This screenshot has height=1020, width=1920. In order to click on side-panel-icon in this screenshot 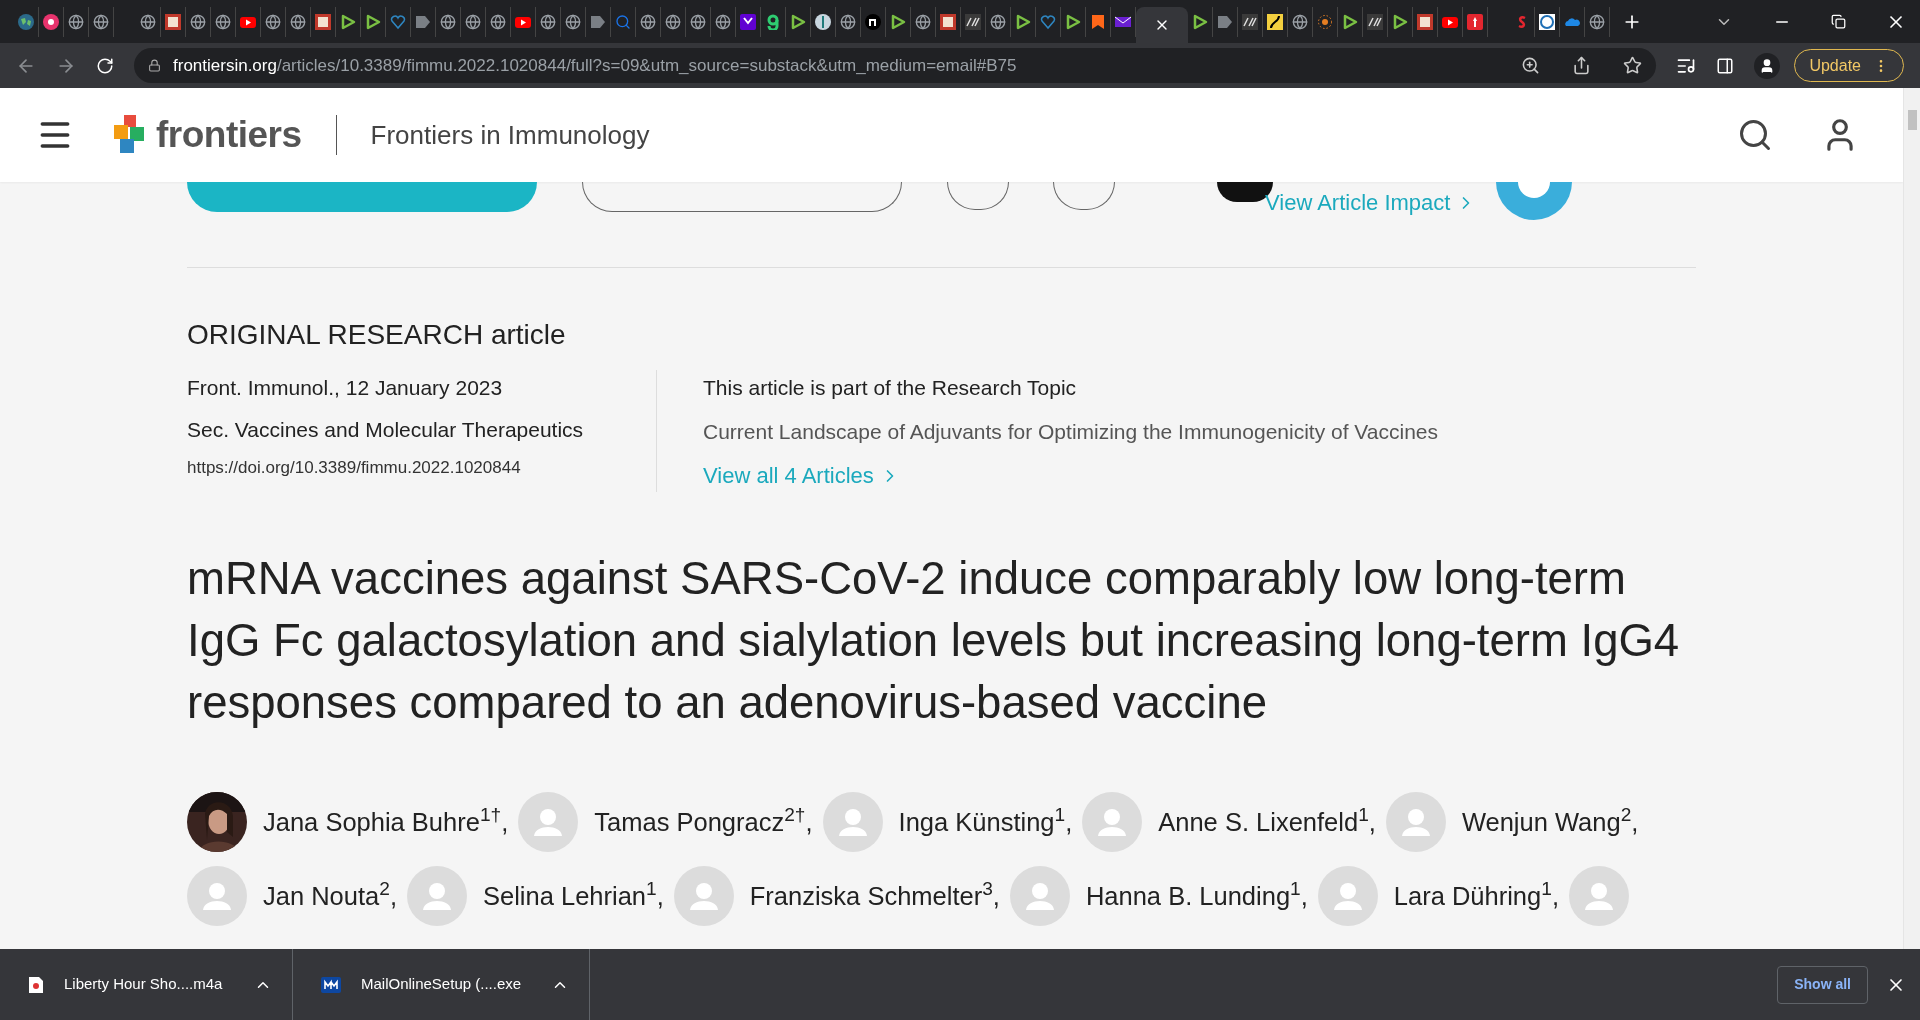, I will do `click(1725, 65)`.